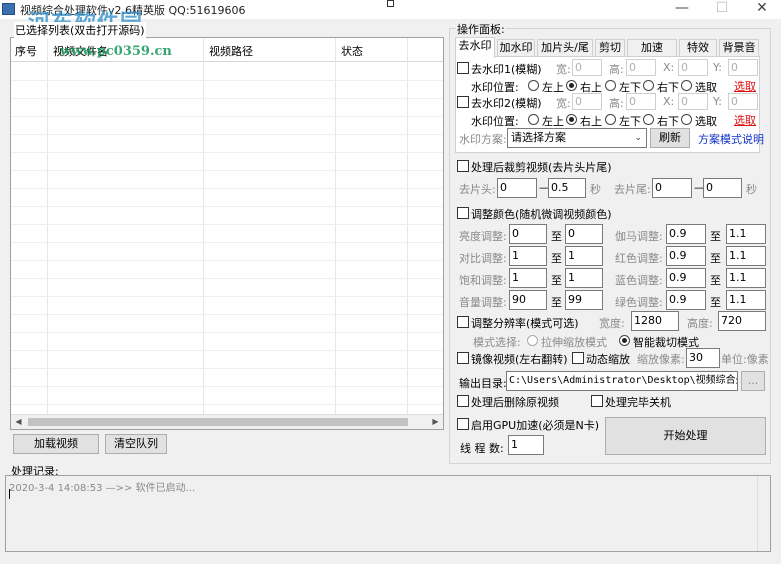 This screenshot has width=781, height=564. What do you see at coordinates (743, 101) in the screenshot?
I see `wm2-y-input: 0` at bounding box center [743, 101].